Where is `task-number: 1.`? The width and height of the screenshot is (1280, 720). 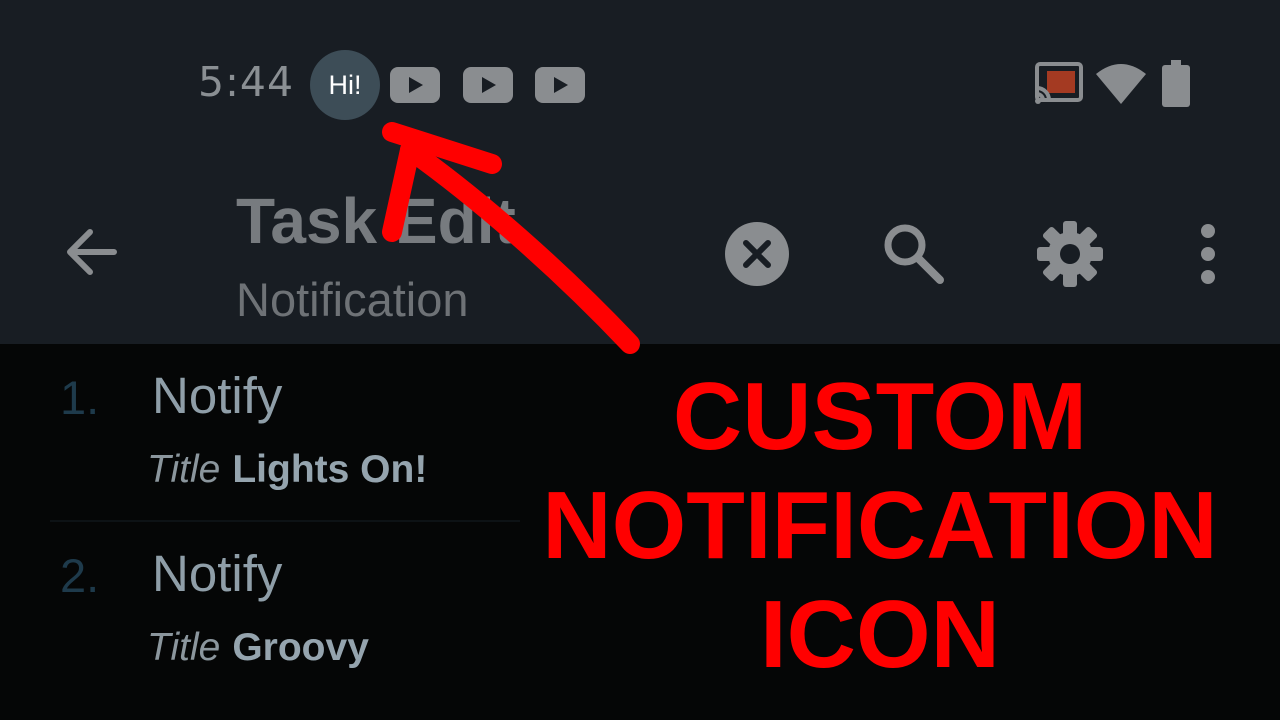 task-number: 1. is located at coordinates (80, 397).